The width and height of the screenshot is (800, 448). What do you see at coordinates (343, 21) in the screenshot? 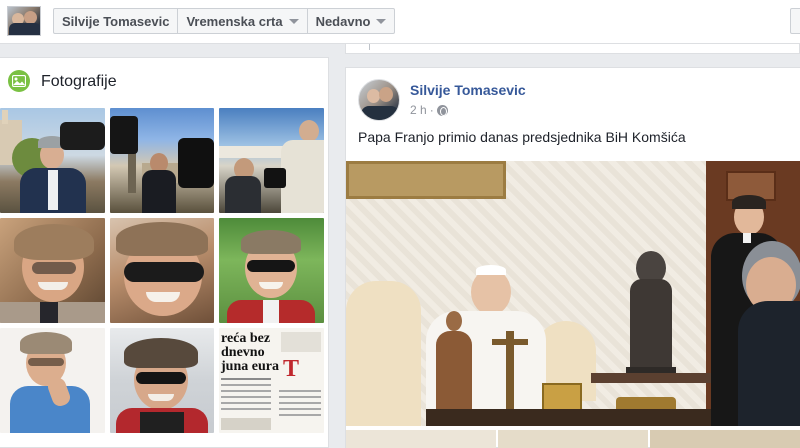
I see `crumb-label: Nedavno` at bounding box center [343, 21].